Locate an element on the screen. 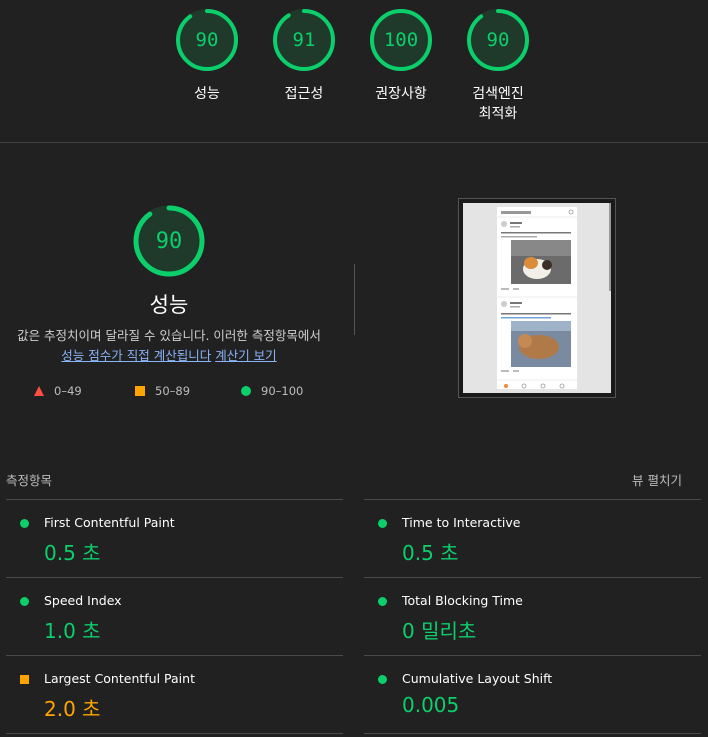 The width and height of the screenshot is (708, 737). legend-average: 50–89 is located at coordinates (162, 391).